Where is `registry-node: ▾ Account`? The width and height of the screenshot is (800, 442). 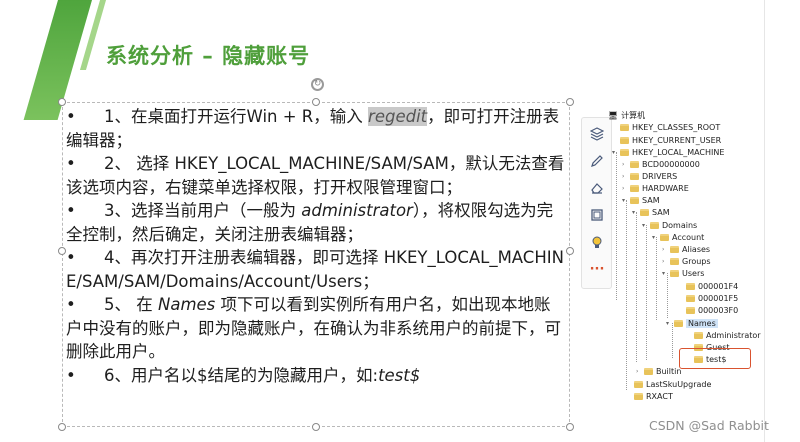
registry-node: ▾ Account is located at coordinates (678, 237).